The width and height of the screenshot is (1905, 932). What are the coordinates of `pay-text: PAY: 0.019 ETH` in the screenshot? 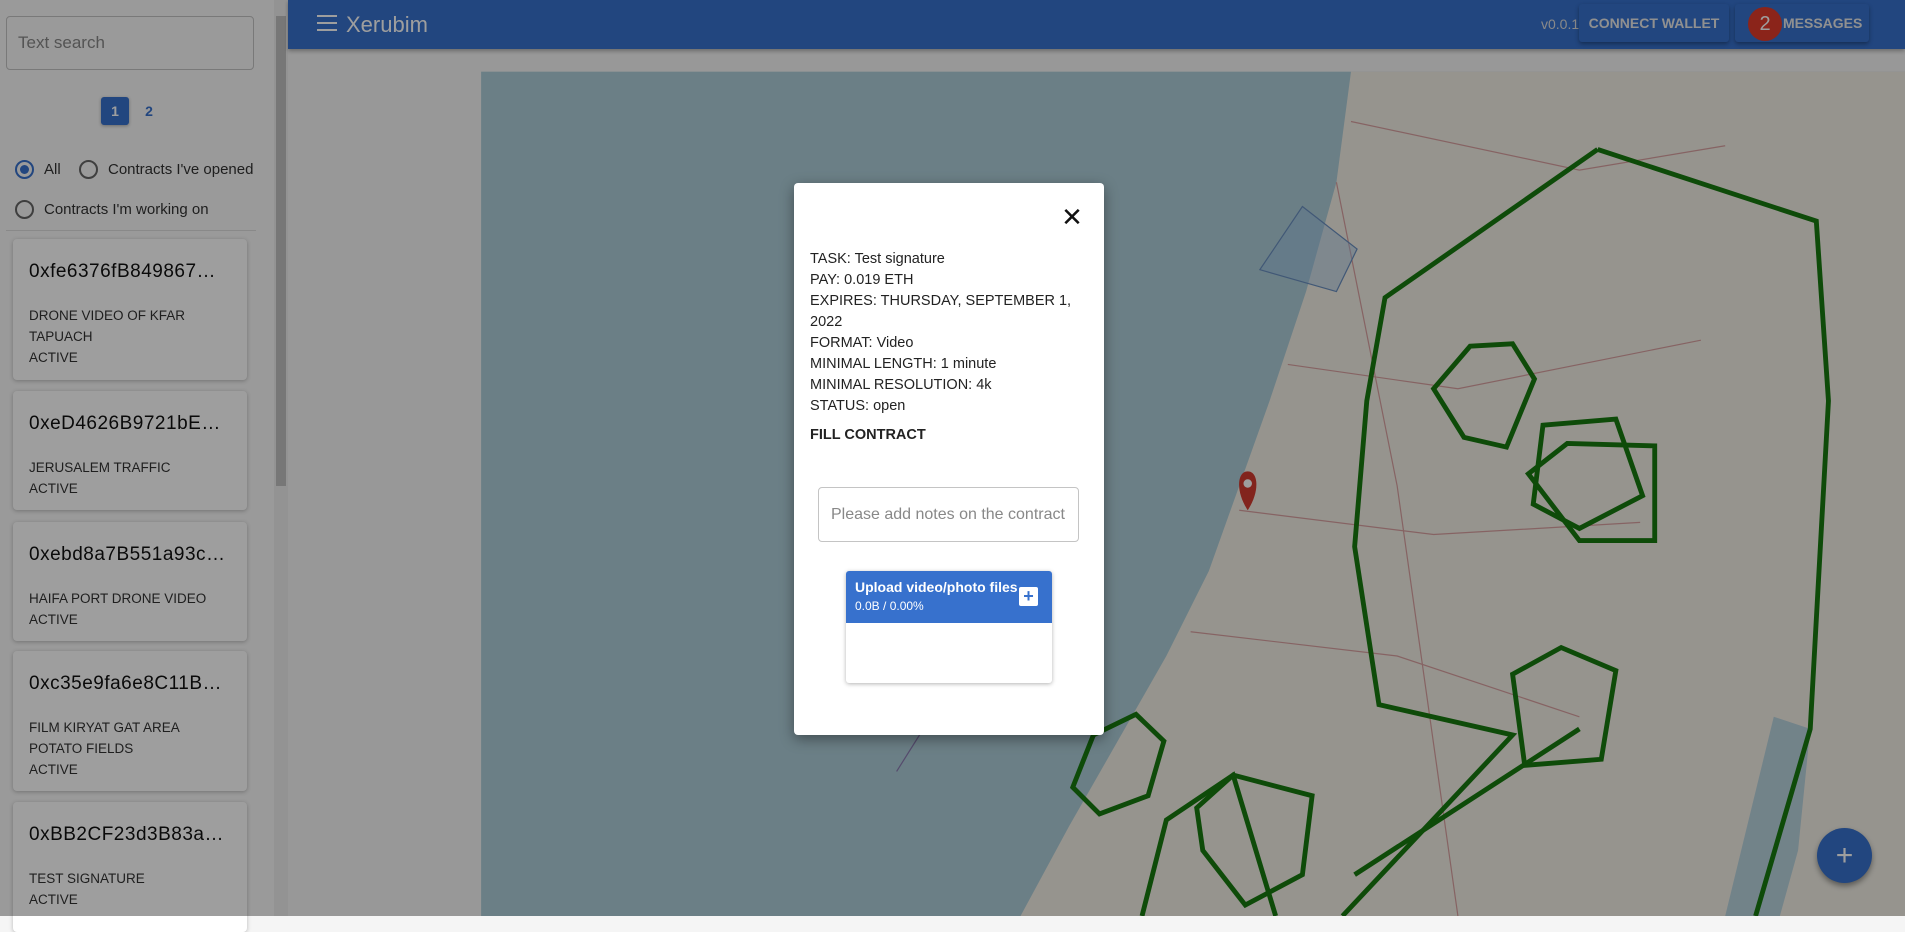 It's located at (862, 280).